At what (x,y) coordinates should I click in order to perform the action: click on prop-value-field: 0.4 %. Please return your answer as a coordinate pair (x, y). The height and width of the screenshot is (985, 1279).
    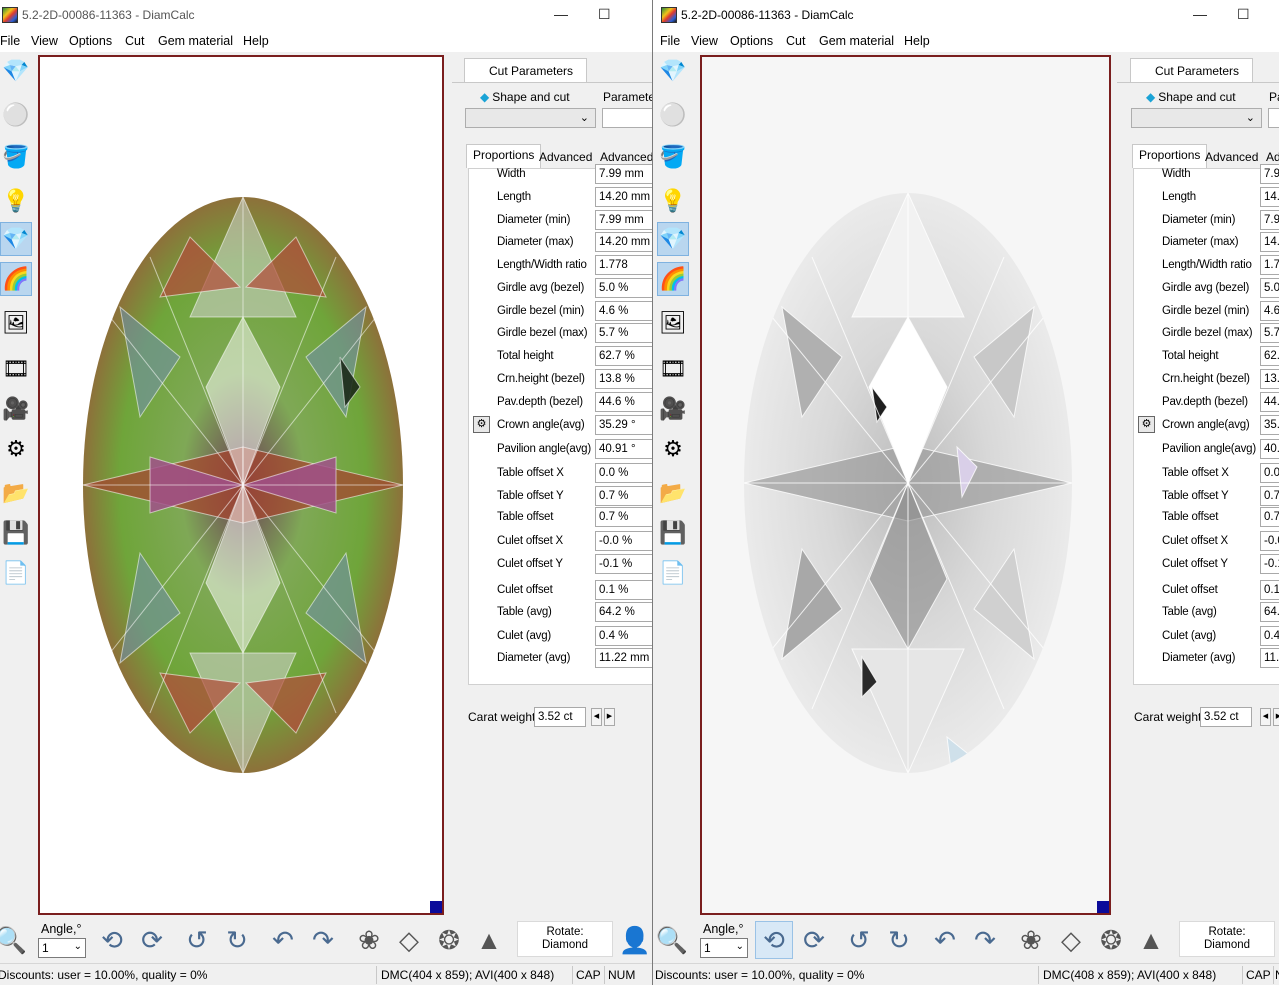
    Looking at the image, I should click on (623, 636).